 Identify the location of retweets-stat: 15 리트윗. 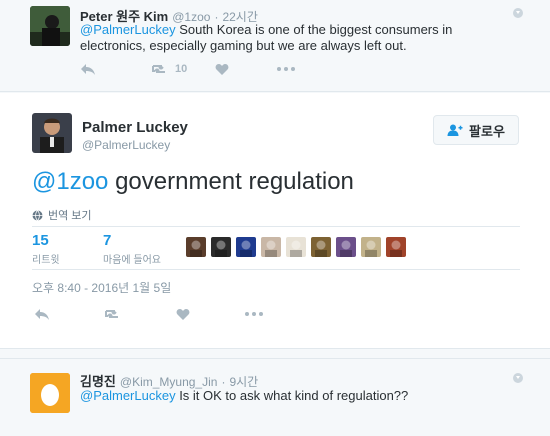
(46, 249).